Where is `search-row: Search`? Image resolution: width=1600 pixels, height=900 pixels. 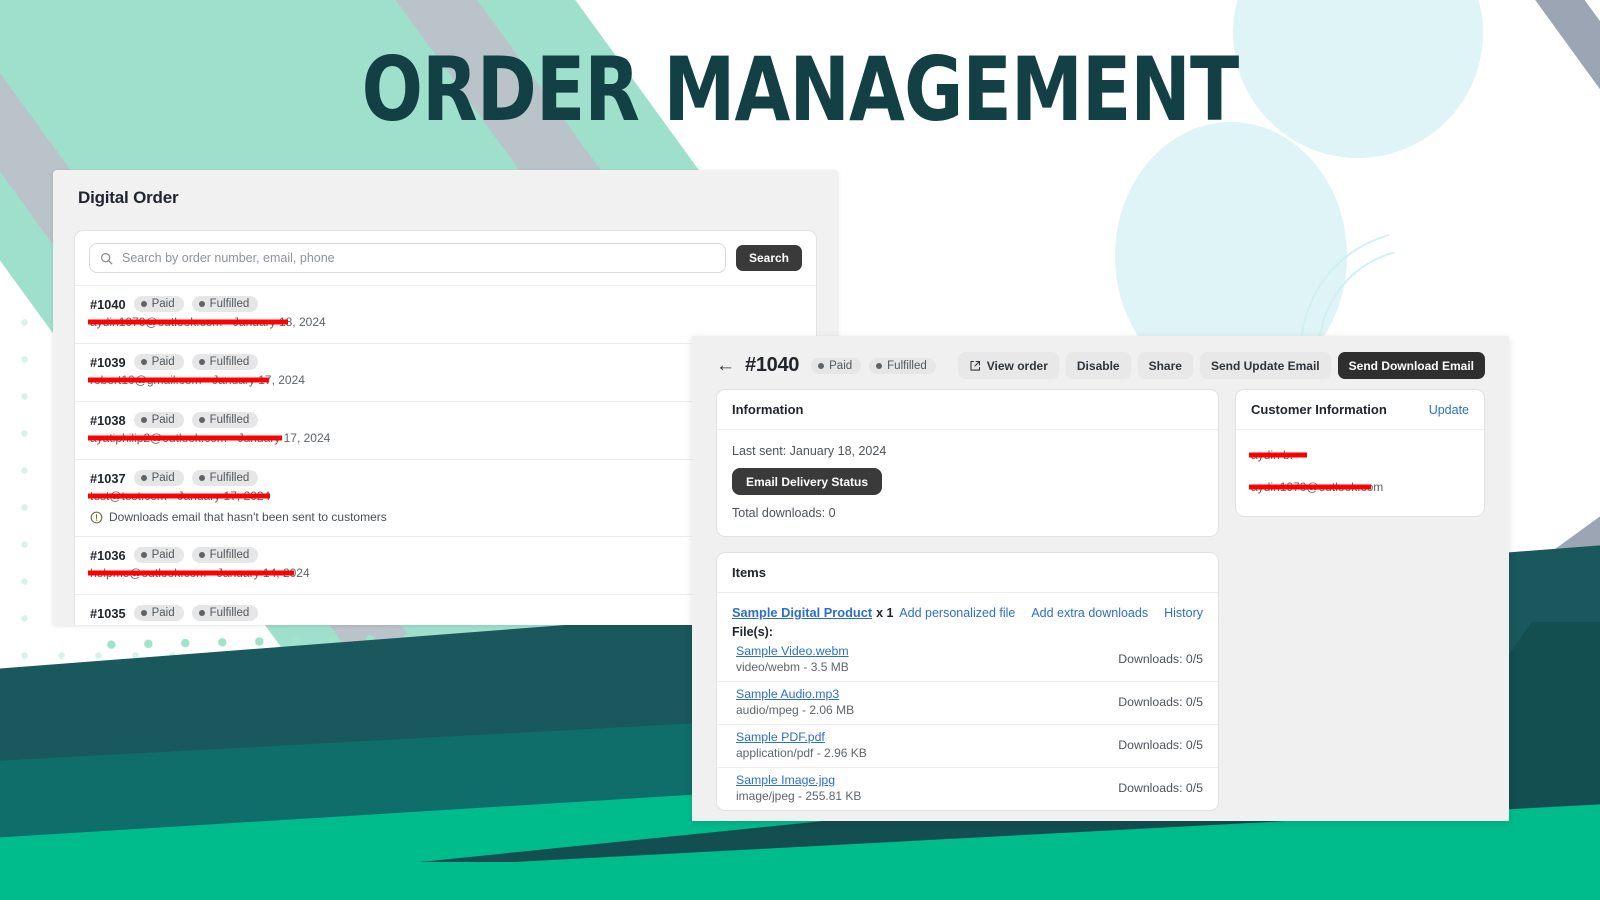
search-row: Search is located at coordinates (445, 258).